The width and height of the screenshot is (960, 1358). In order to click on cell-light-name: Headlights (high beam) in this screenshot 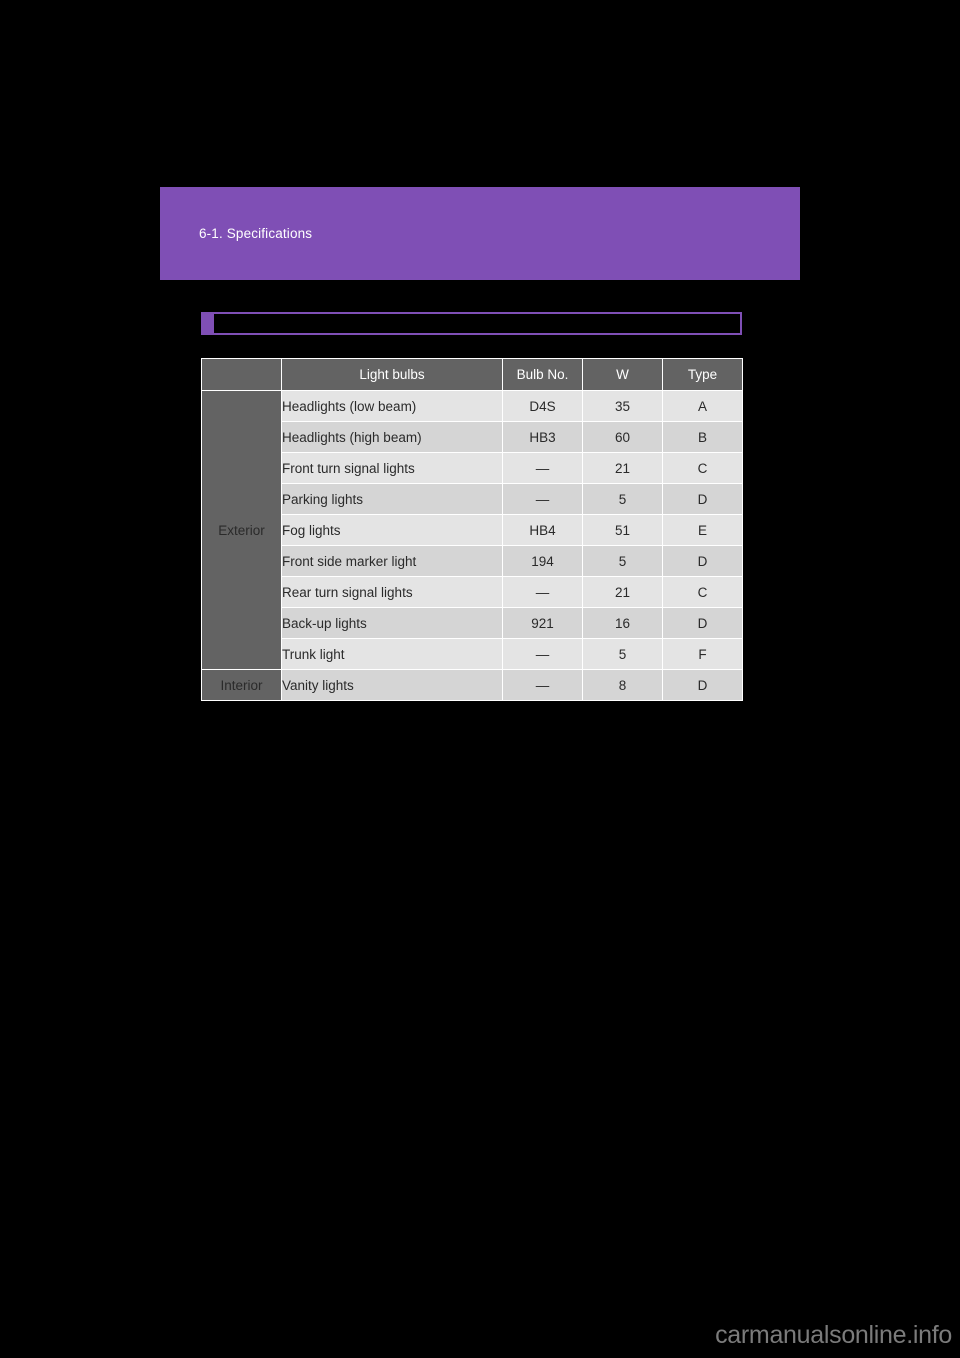, I will do `click(392, 437)`.